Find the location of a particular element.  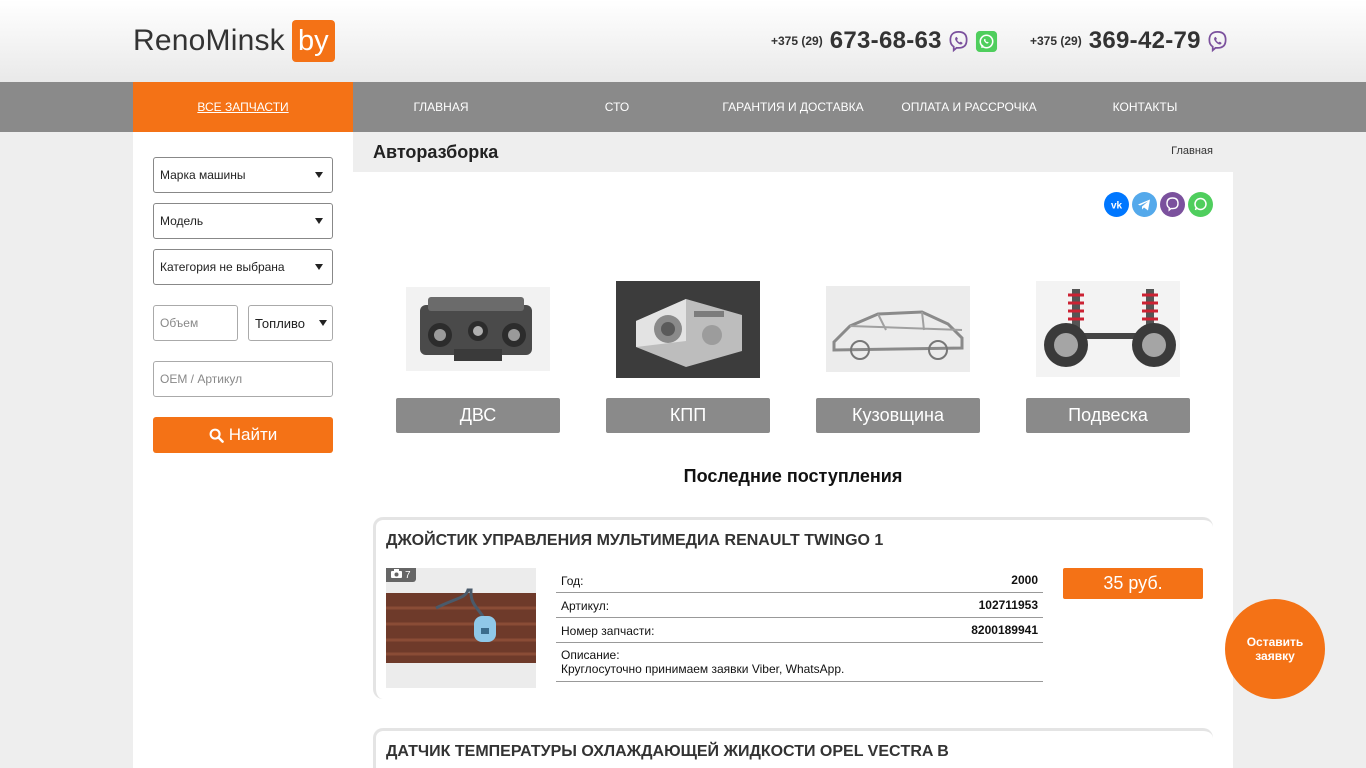

category-button-suspension: Подвеска is located at coordinates (1108, 415).